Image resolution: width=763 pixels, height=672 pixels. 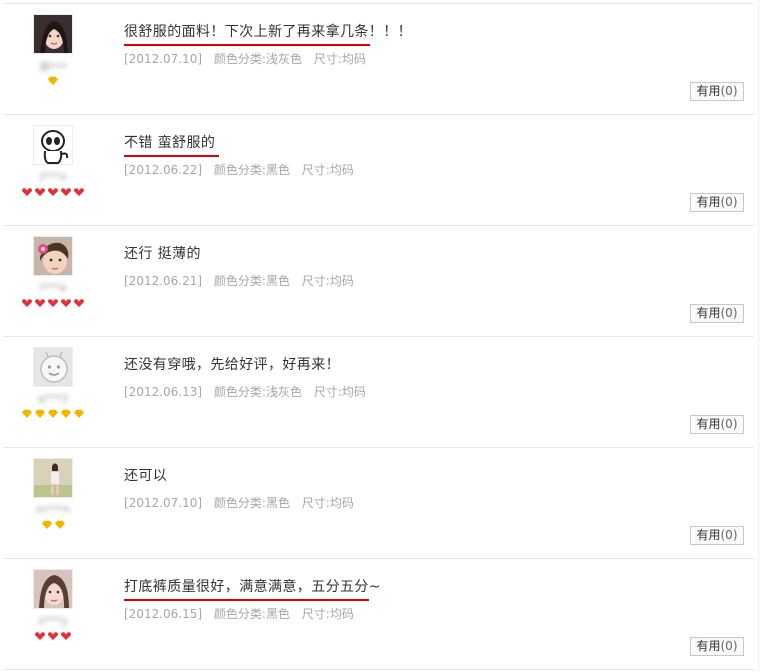 I want to click on user-name: x***y, so click(x=53, y=620).